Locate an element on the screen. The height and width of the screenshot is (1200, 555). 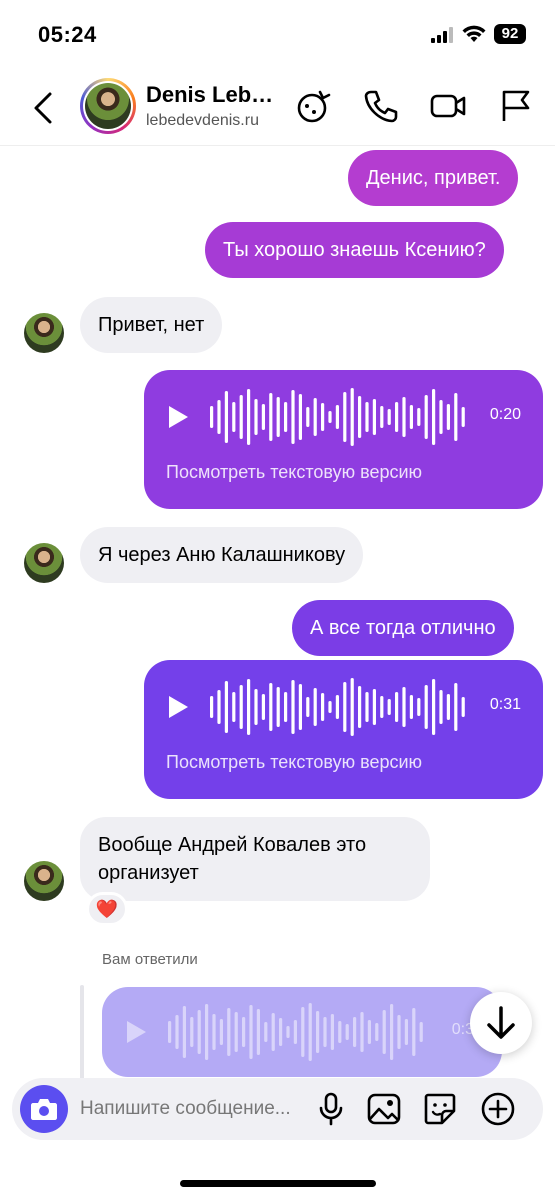
microphone-icon is located at coordinates (331, 1109).